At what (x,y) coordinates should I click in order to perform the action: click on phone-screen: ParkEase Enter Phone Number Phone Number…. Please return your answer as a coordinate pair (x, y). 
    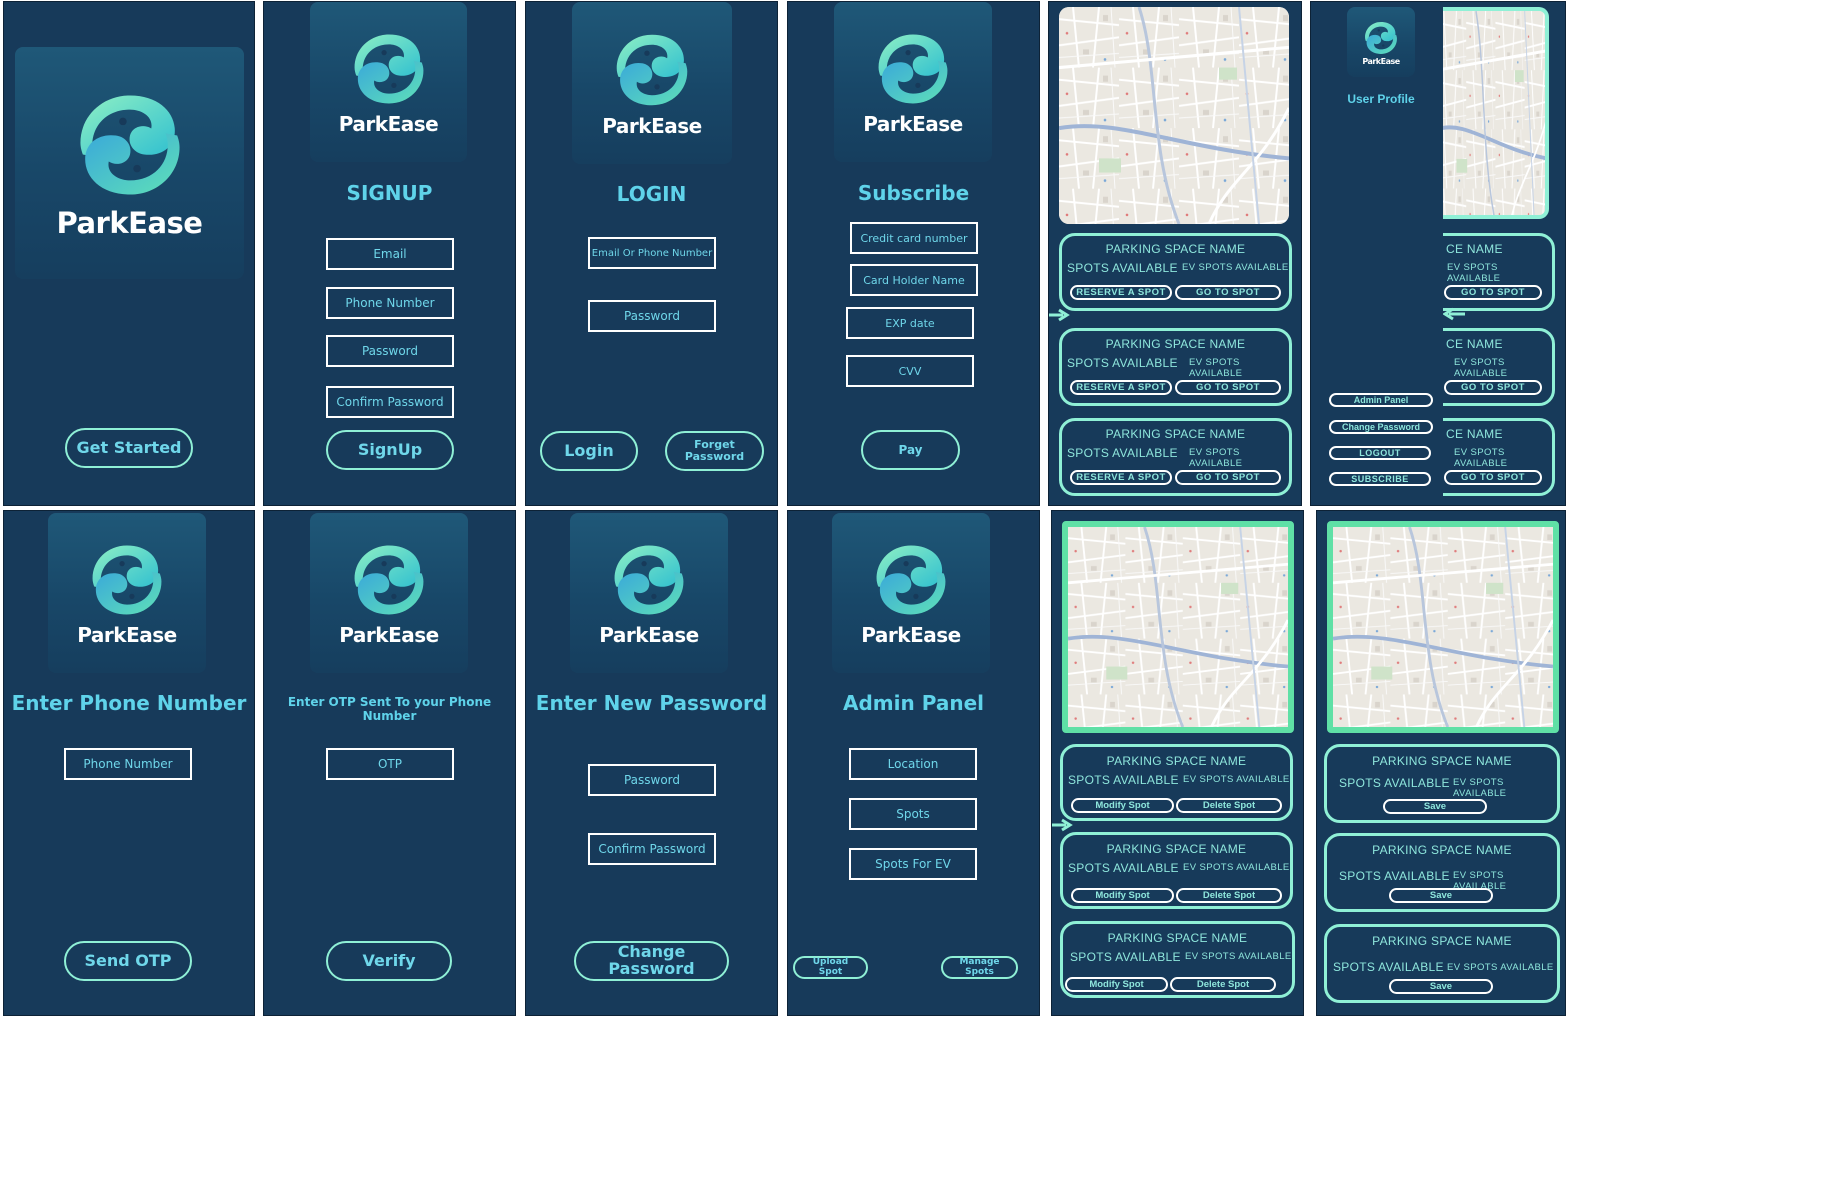
    Looking at the image, I should click on (129, 763).